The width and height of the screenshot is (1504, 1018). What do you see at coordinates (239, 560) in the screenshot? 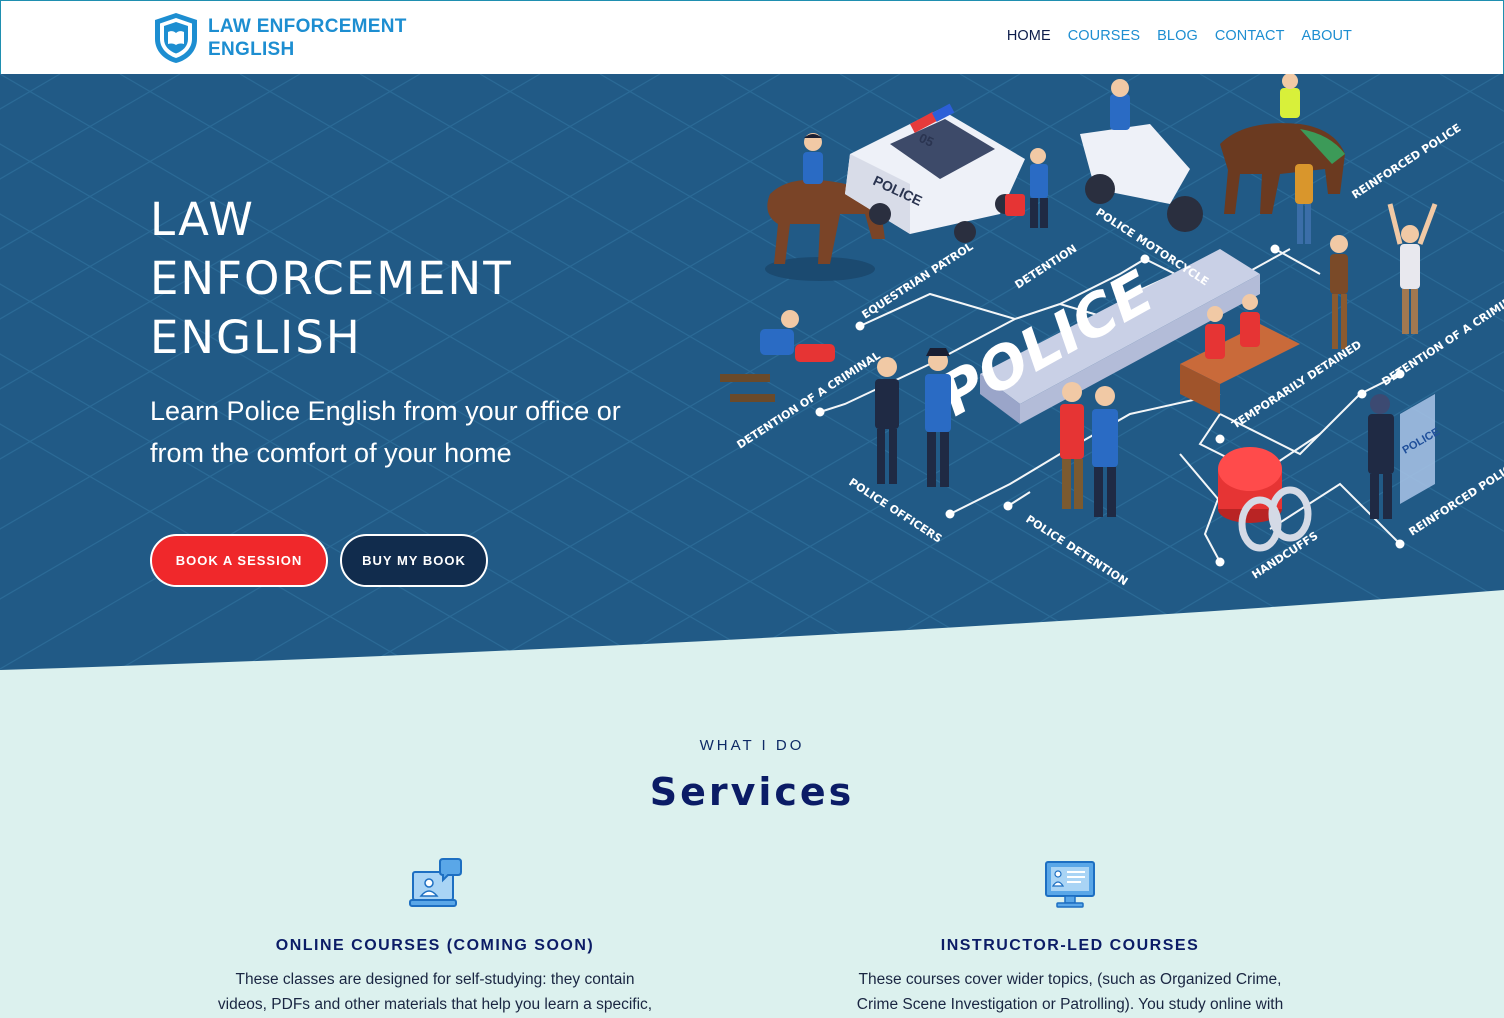
I see `book-session-button: BOOK A SESSION` at bounding box center [239, 560].